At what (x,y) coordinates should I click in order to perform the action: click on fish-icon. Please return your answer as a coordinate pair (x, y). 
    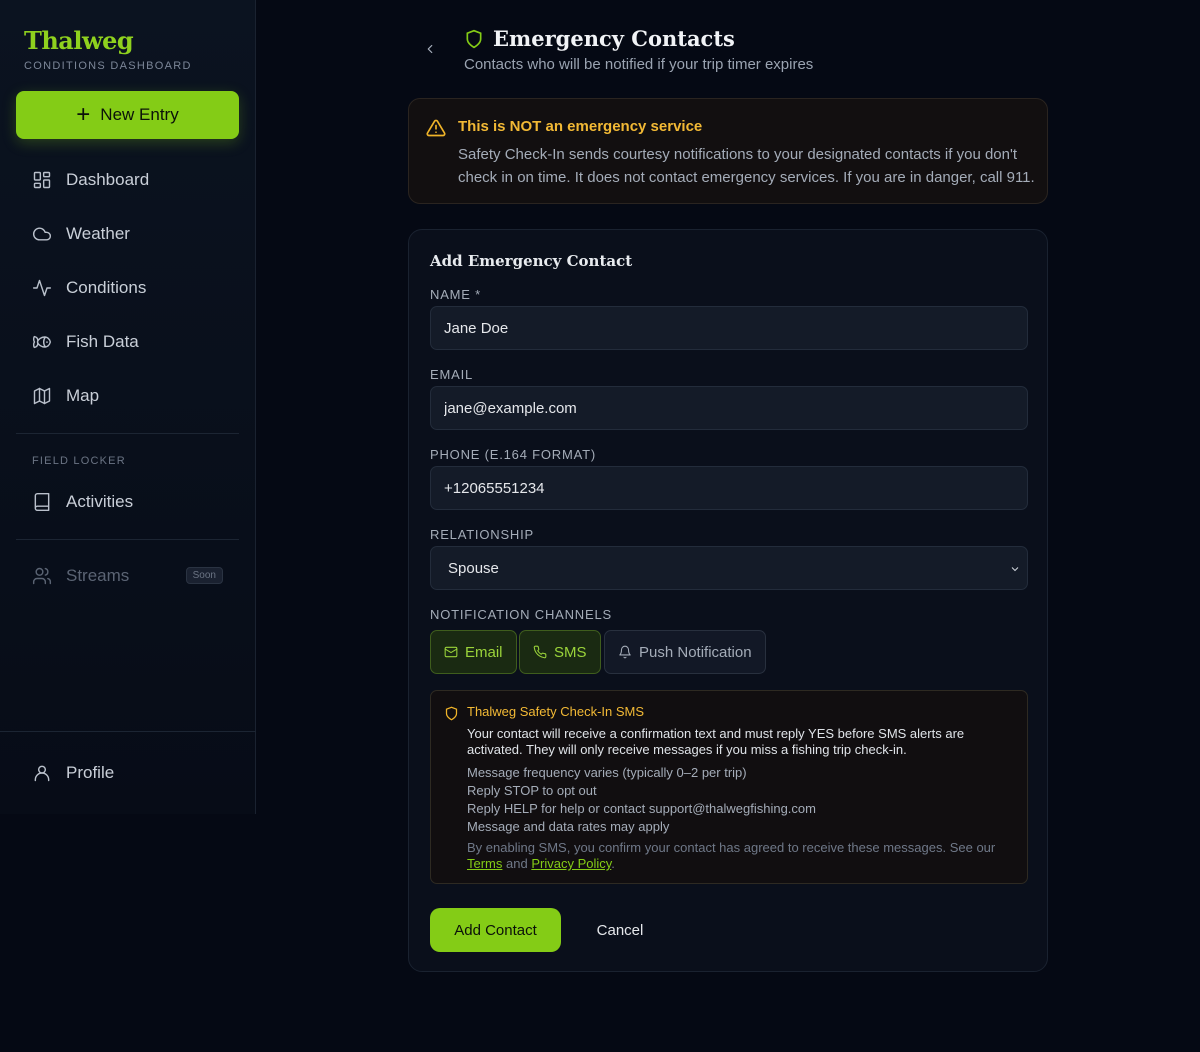
    Looking at the image, I should click on (42, 342).